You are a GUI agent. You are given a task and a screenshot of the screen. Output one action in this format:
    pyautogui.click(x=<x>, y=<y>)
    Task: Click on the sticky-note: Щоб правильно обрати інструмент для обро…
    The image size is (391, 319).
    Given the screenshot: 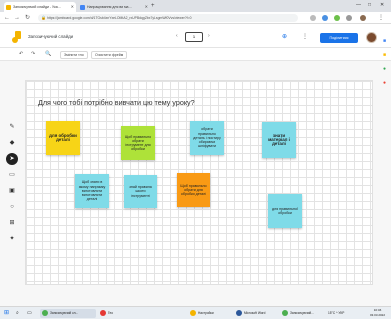 What is the action you would take?
    pyautogui.click(x=138, y=143)
    